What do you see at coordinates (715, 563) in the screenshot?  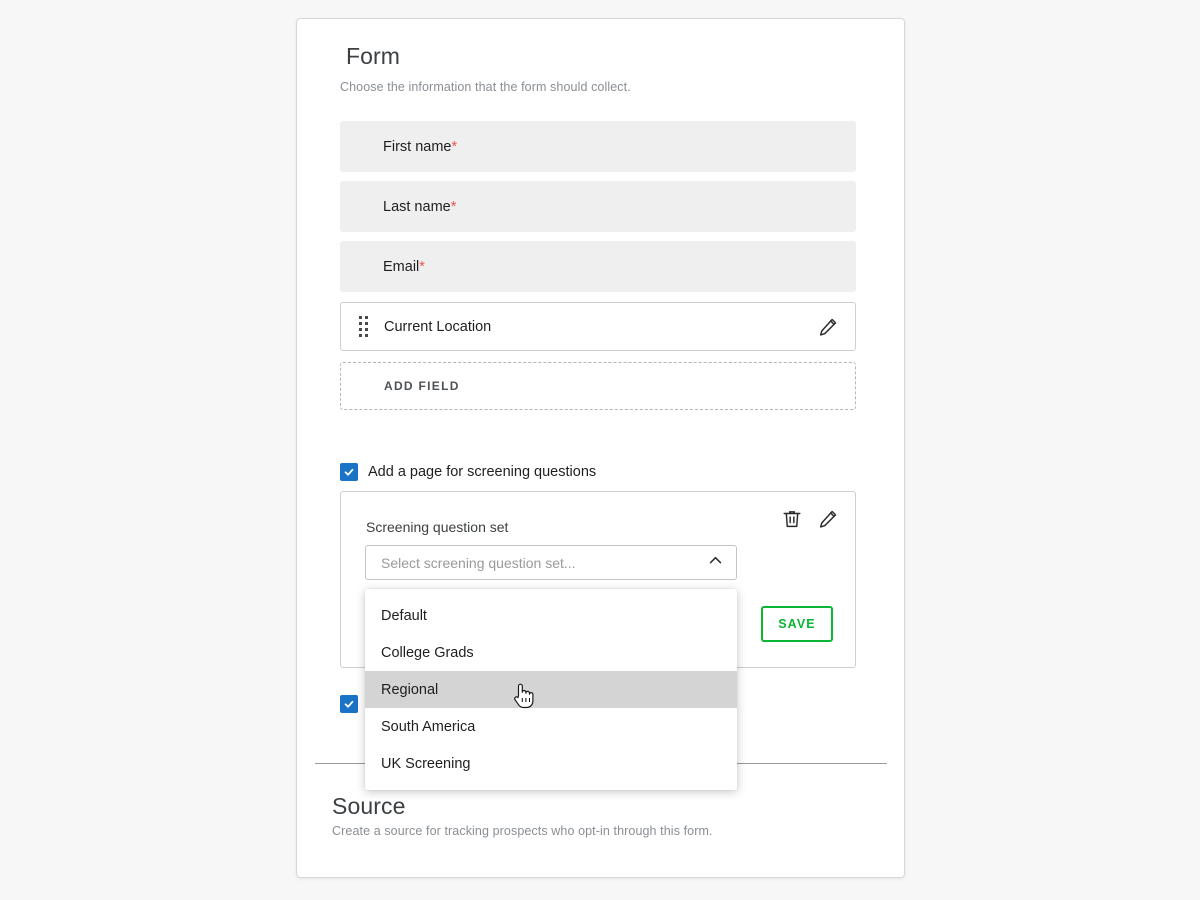 I see `chevron-up-icon` at bounding box center [715, 563].